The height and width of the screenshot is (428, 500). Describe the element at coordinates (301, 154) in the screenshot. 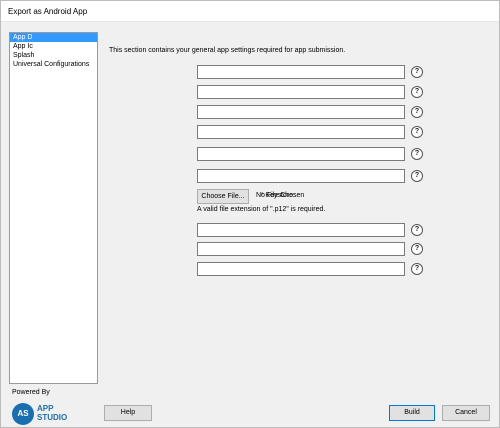

I see `help-page-url-input` at that location.